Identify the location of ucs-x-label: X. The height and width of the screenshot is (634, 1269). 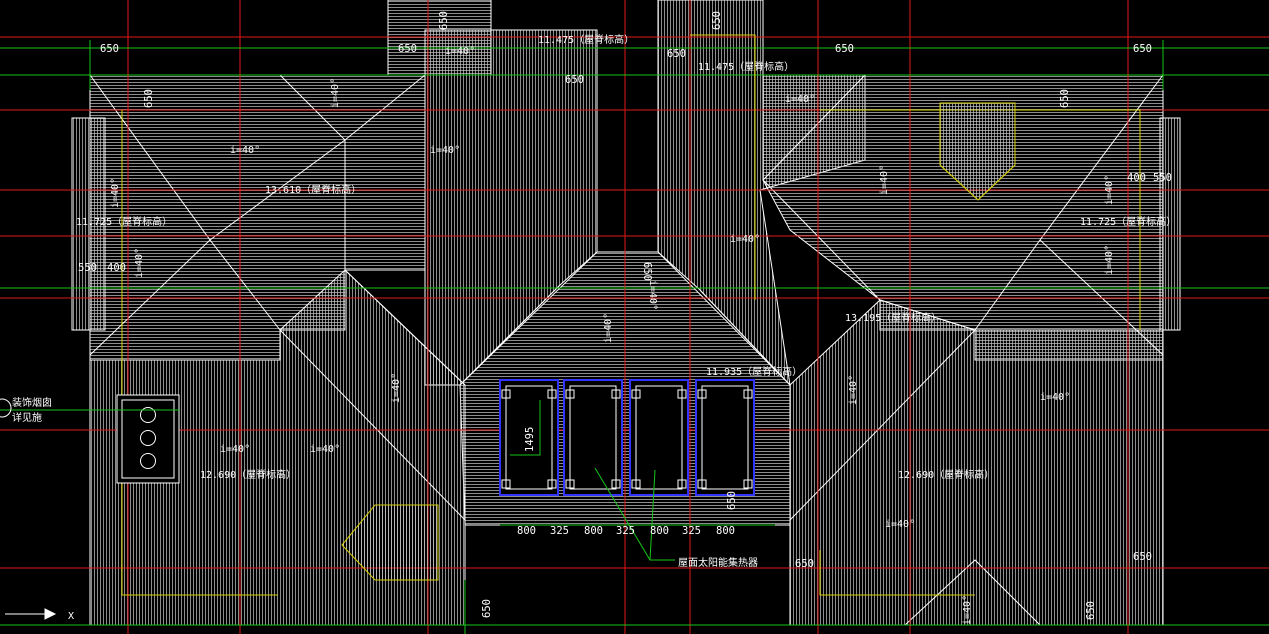
(71, 616).